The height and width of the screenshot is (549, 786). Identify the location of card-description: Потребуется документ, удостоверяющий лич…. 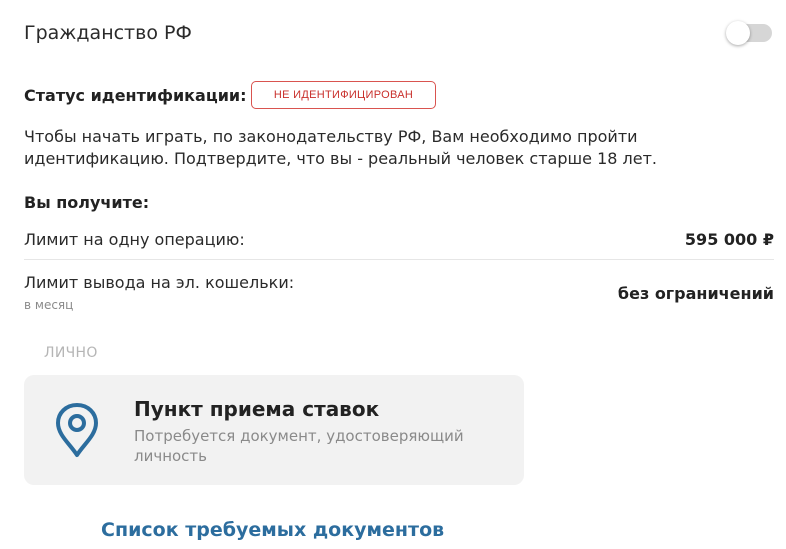
(299, 446).